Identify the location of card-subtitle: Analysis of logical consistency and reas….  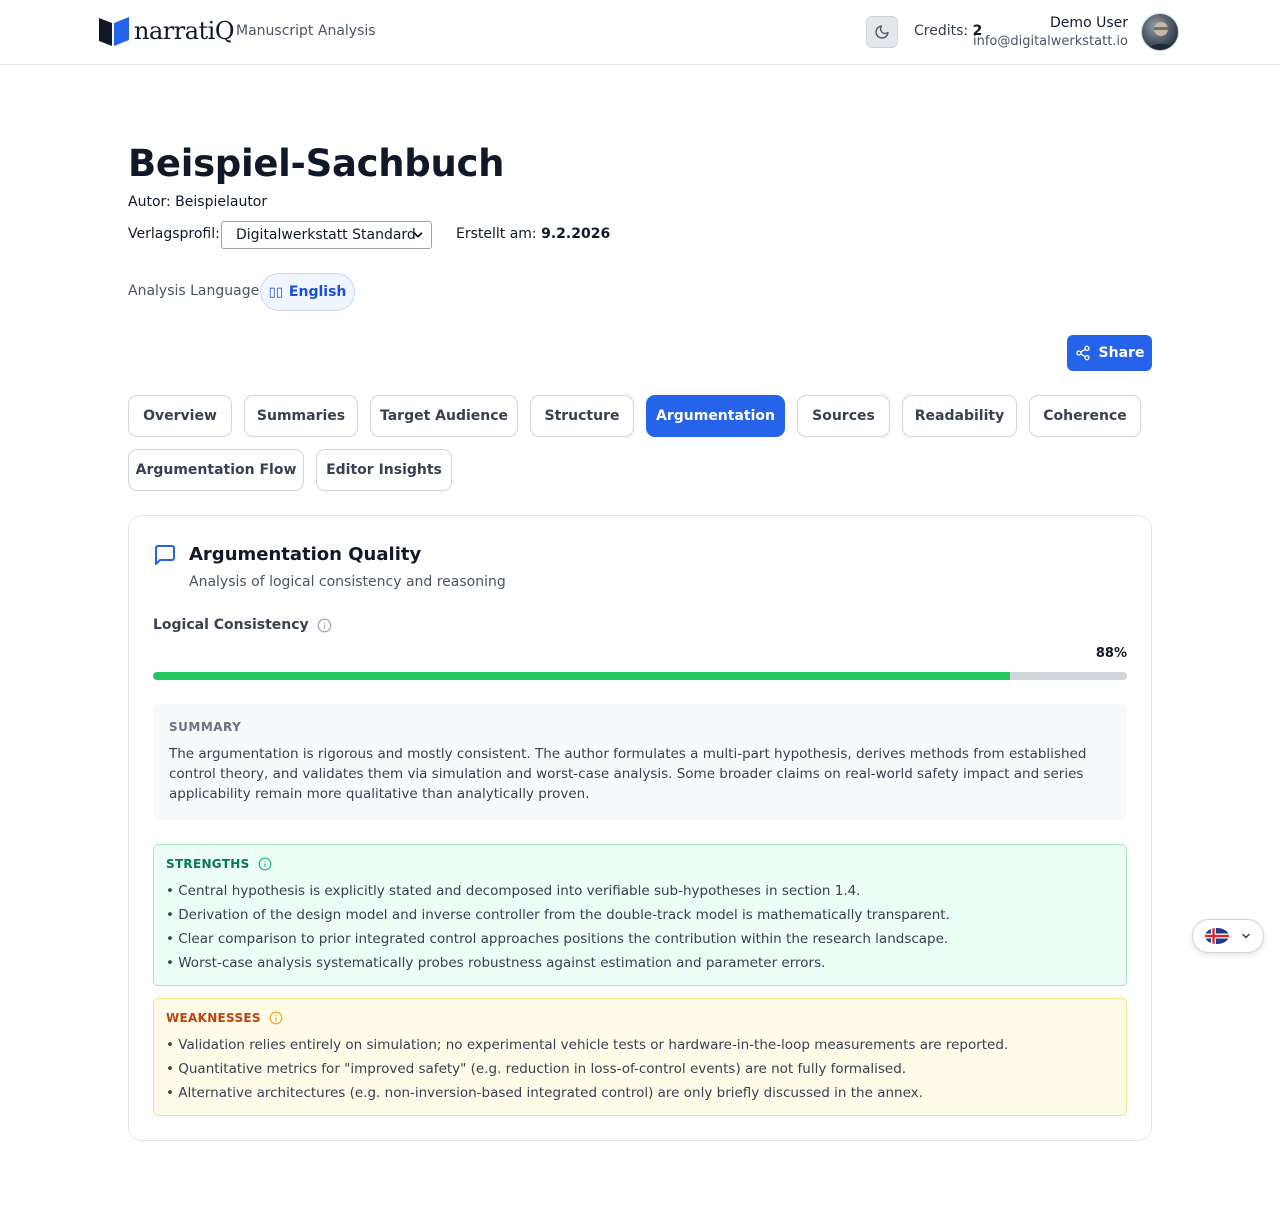
(347, 582).